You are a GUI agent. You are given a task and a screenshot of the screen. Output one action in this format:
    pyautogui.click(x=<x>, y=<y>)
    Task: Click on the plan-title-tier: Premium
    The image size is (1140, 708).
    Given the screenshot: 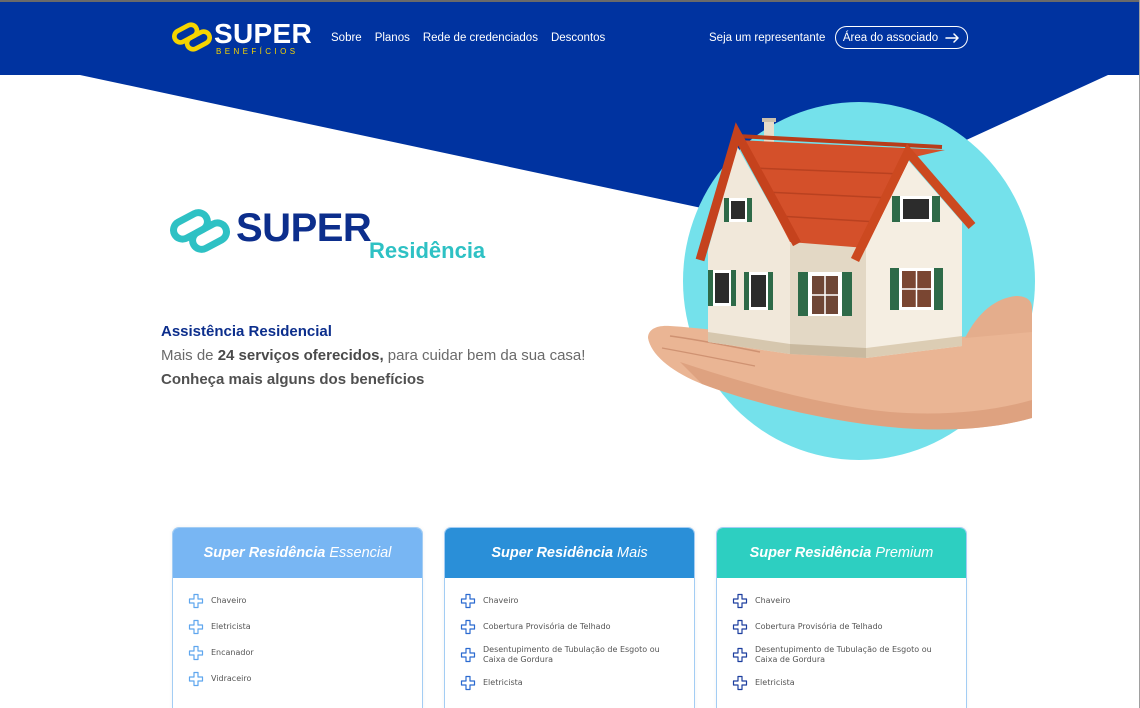 What is the action you would take?
    pyautogui.click(x=904, y=553)
    